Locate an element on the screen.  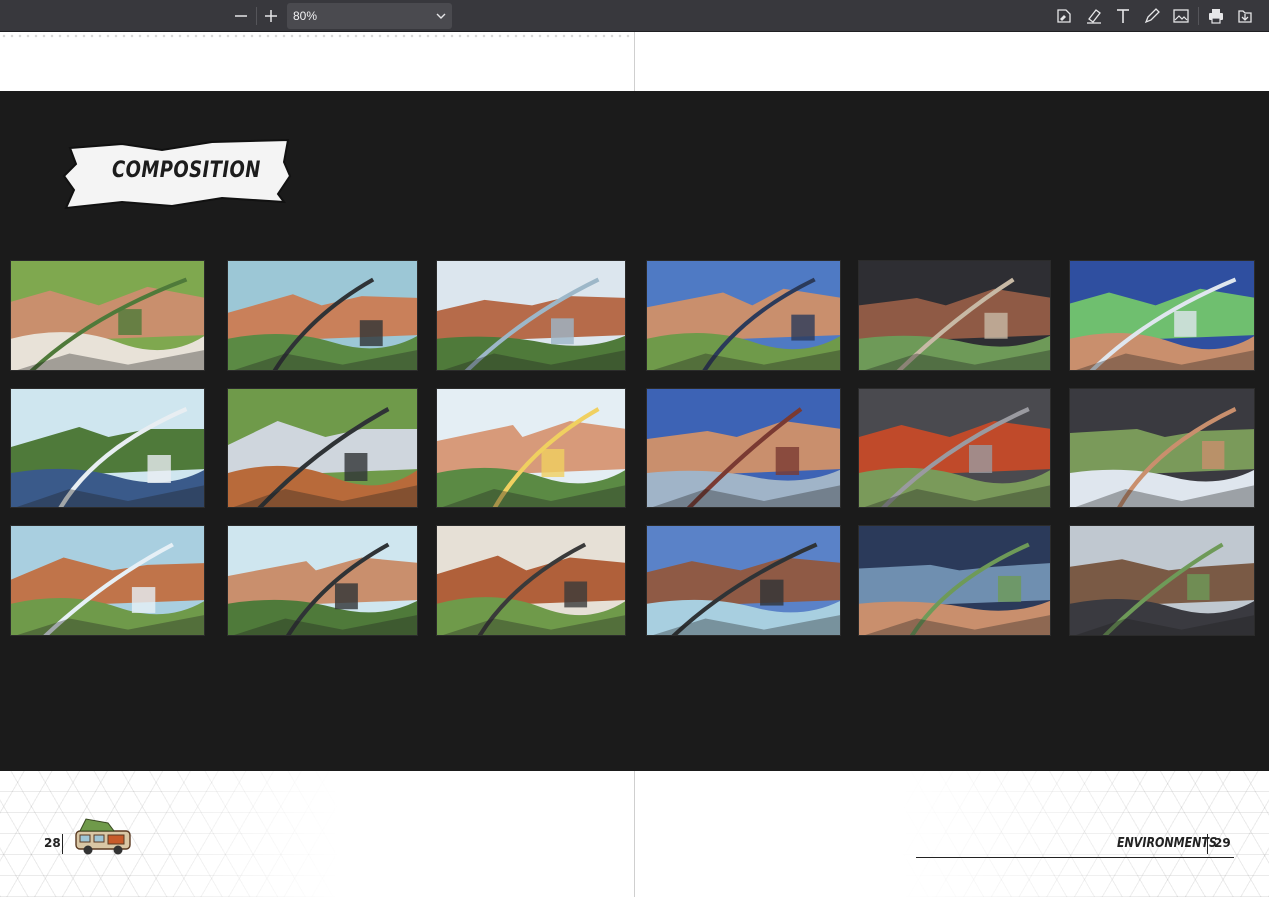
page-footer: 28 ENVIRONMENTS 29 is located at coordinates (634, 834).